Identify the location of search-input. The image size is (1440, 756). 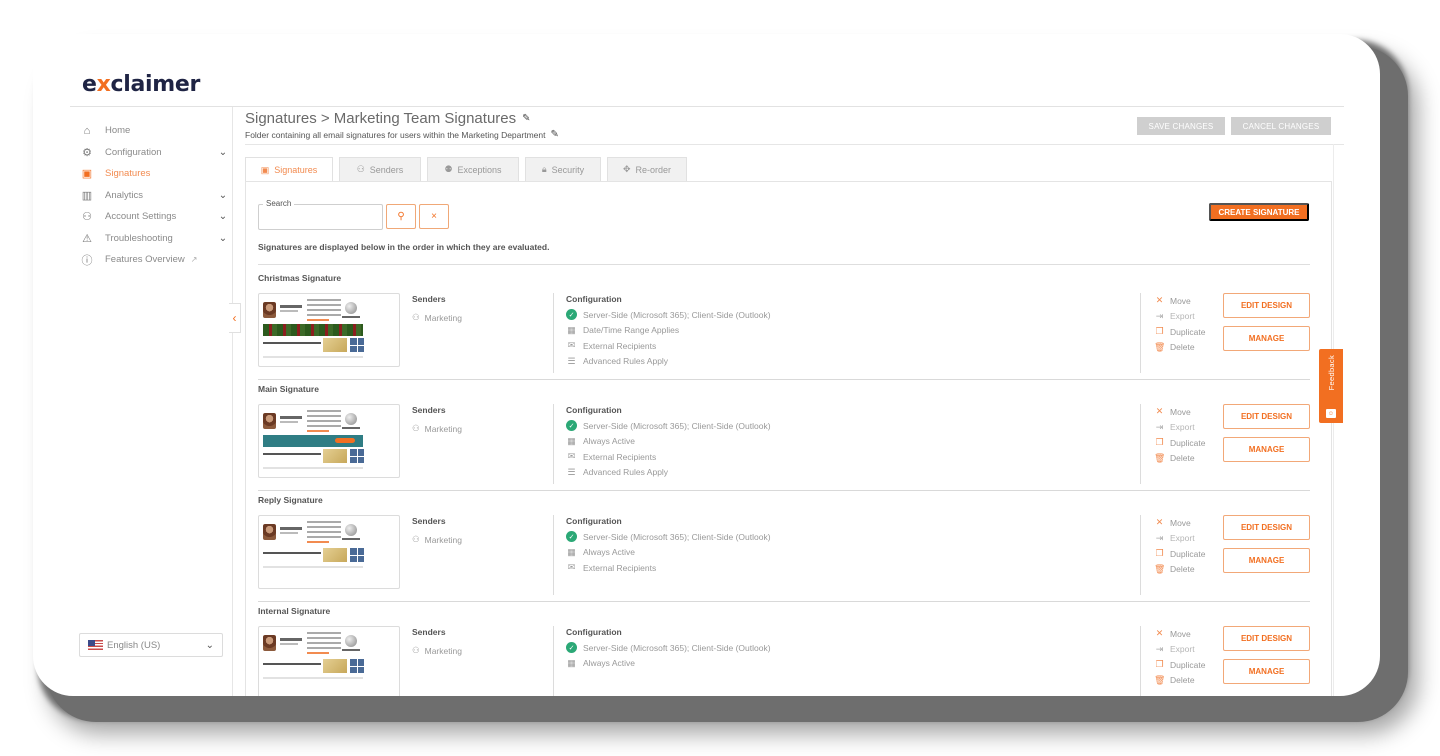
(320, 217).